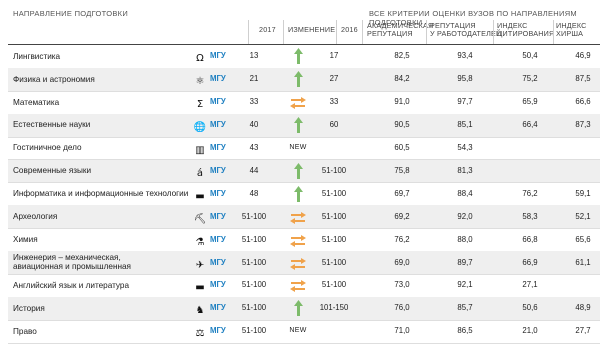 This screenshot has width=600, height=344. I want to click on excavator-icon: ⛏, so click(200, 218).